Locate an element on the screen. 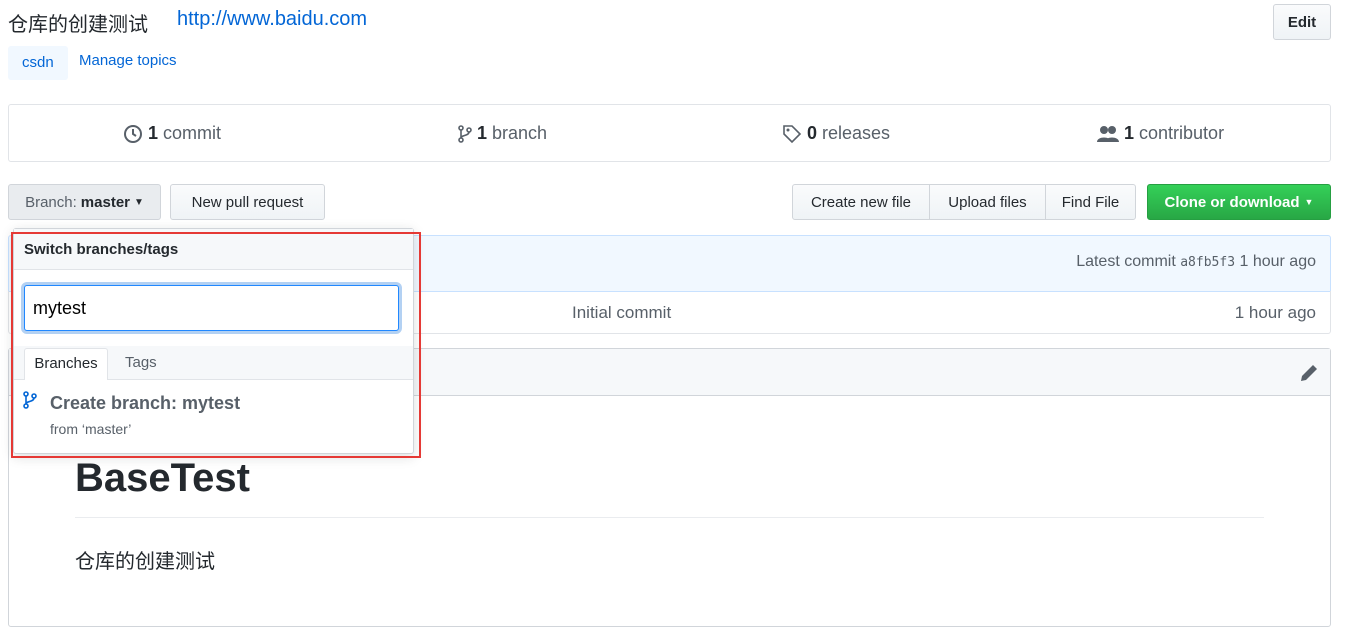 The height and width of the screenshot is (643, 1351). clone-download-button: Clone or download ▼ is located at coordinates (1239, 202).